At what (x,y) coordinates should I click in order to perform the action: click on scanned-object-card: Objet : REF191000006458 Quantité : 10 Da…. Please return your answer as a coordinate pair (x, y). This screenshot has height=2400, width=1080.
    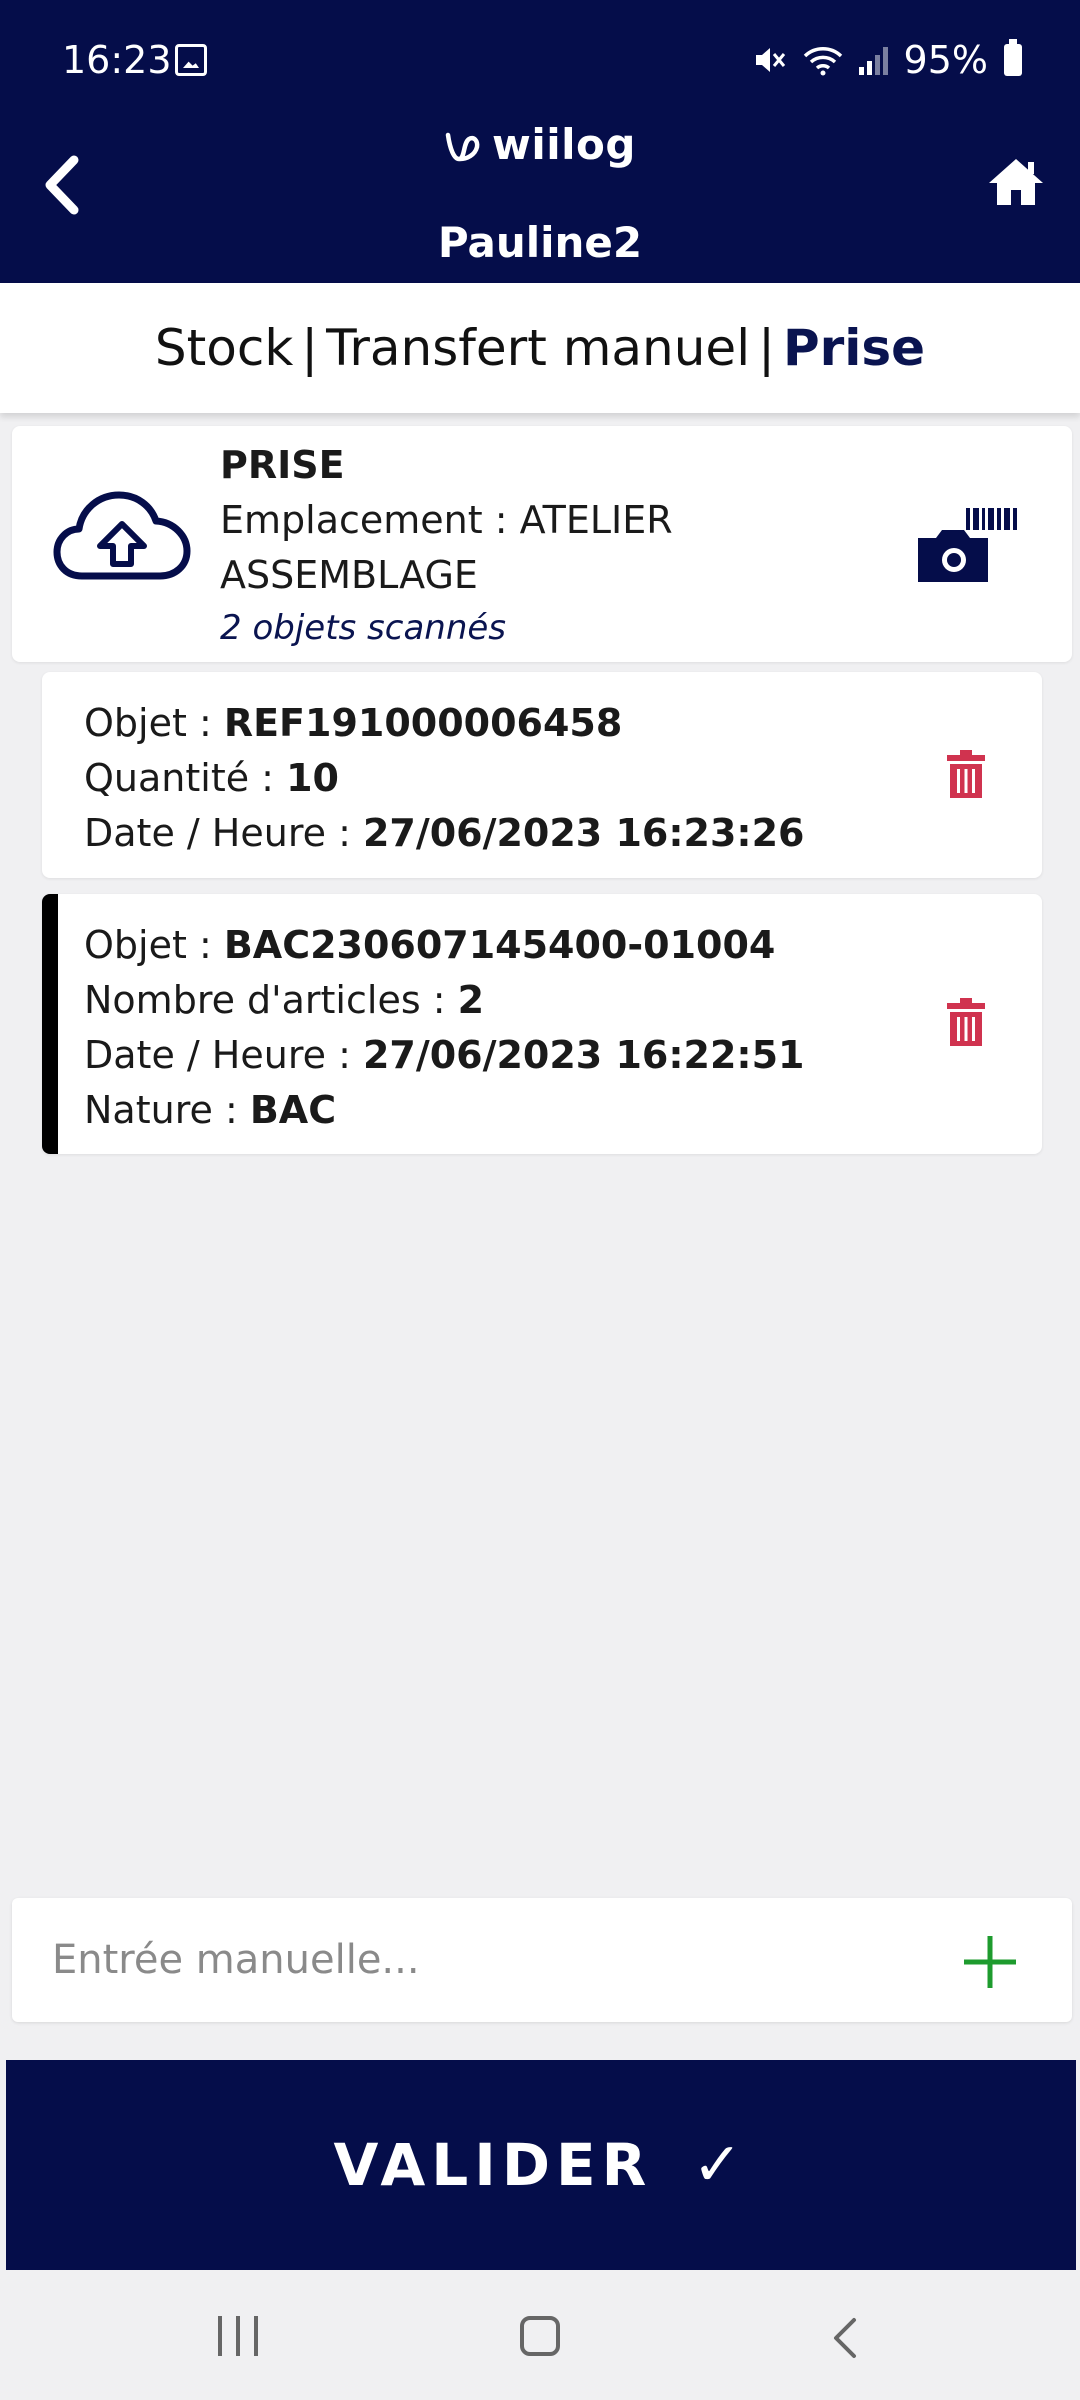
    Looking at the image, I should click on (542, 775).